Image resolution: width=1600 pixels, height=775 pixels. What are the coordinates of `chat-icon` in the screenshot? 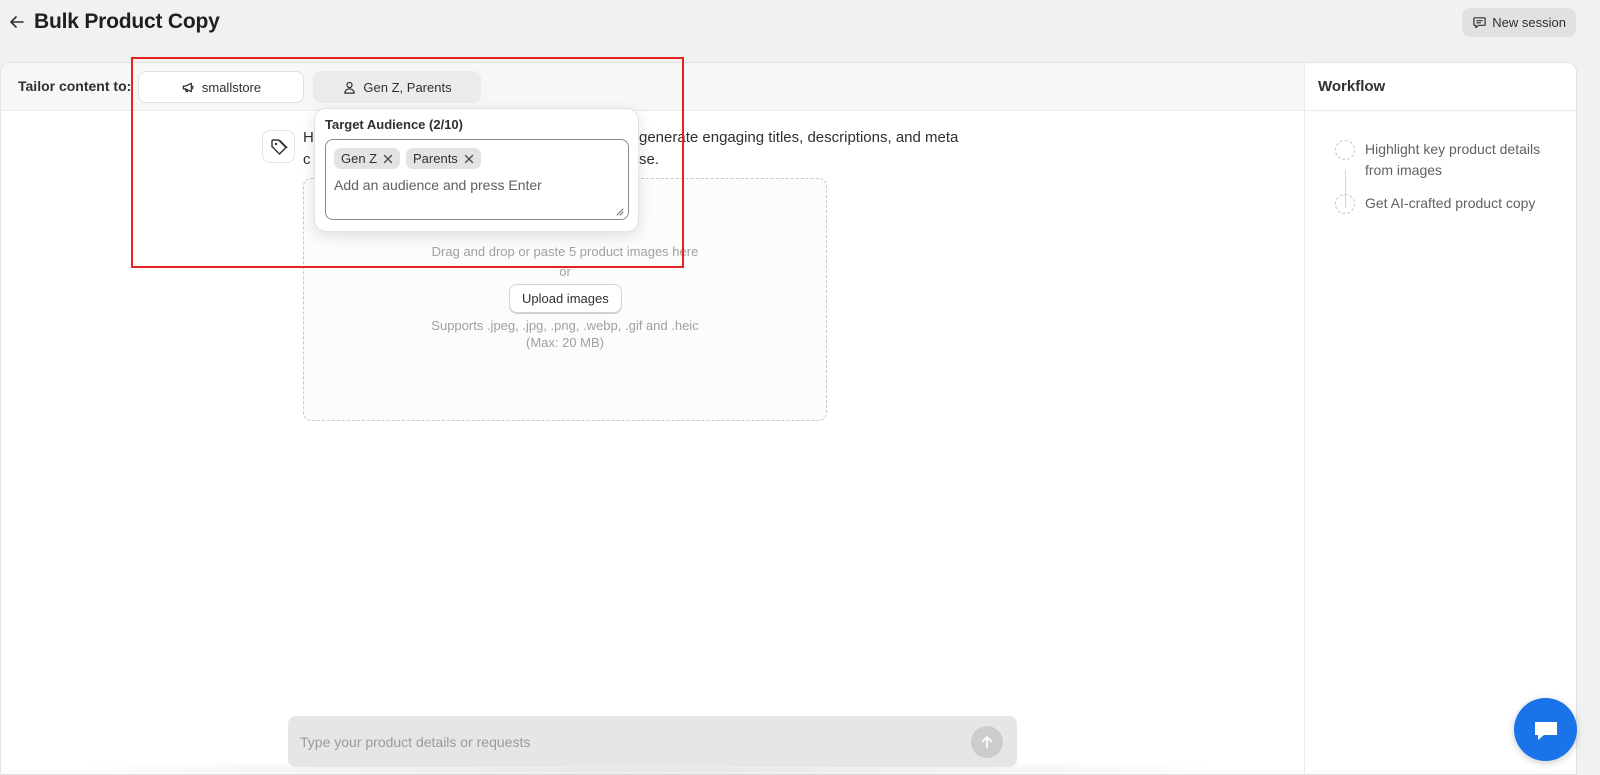 It's located at (1480, 23).